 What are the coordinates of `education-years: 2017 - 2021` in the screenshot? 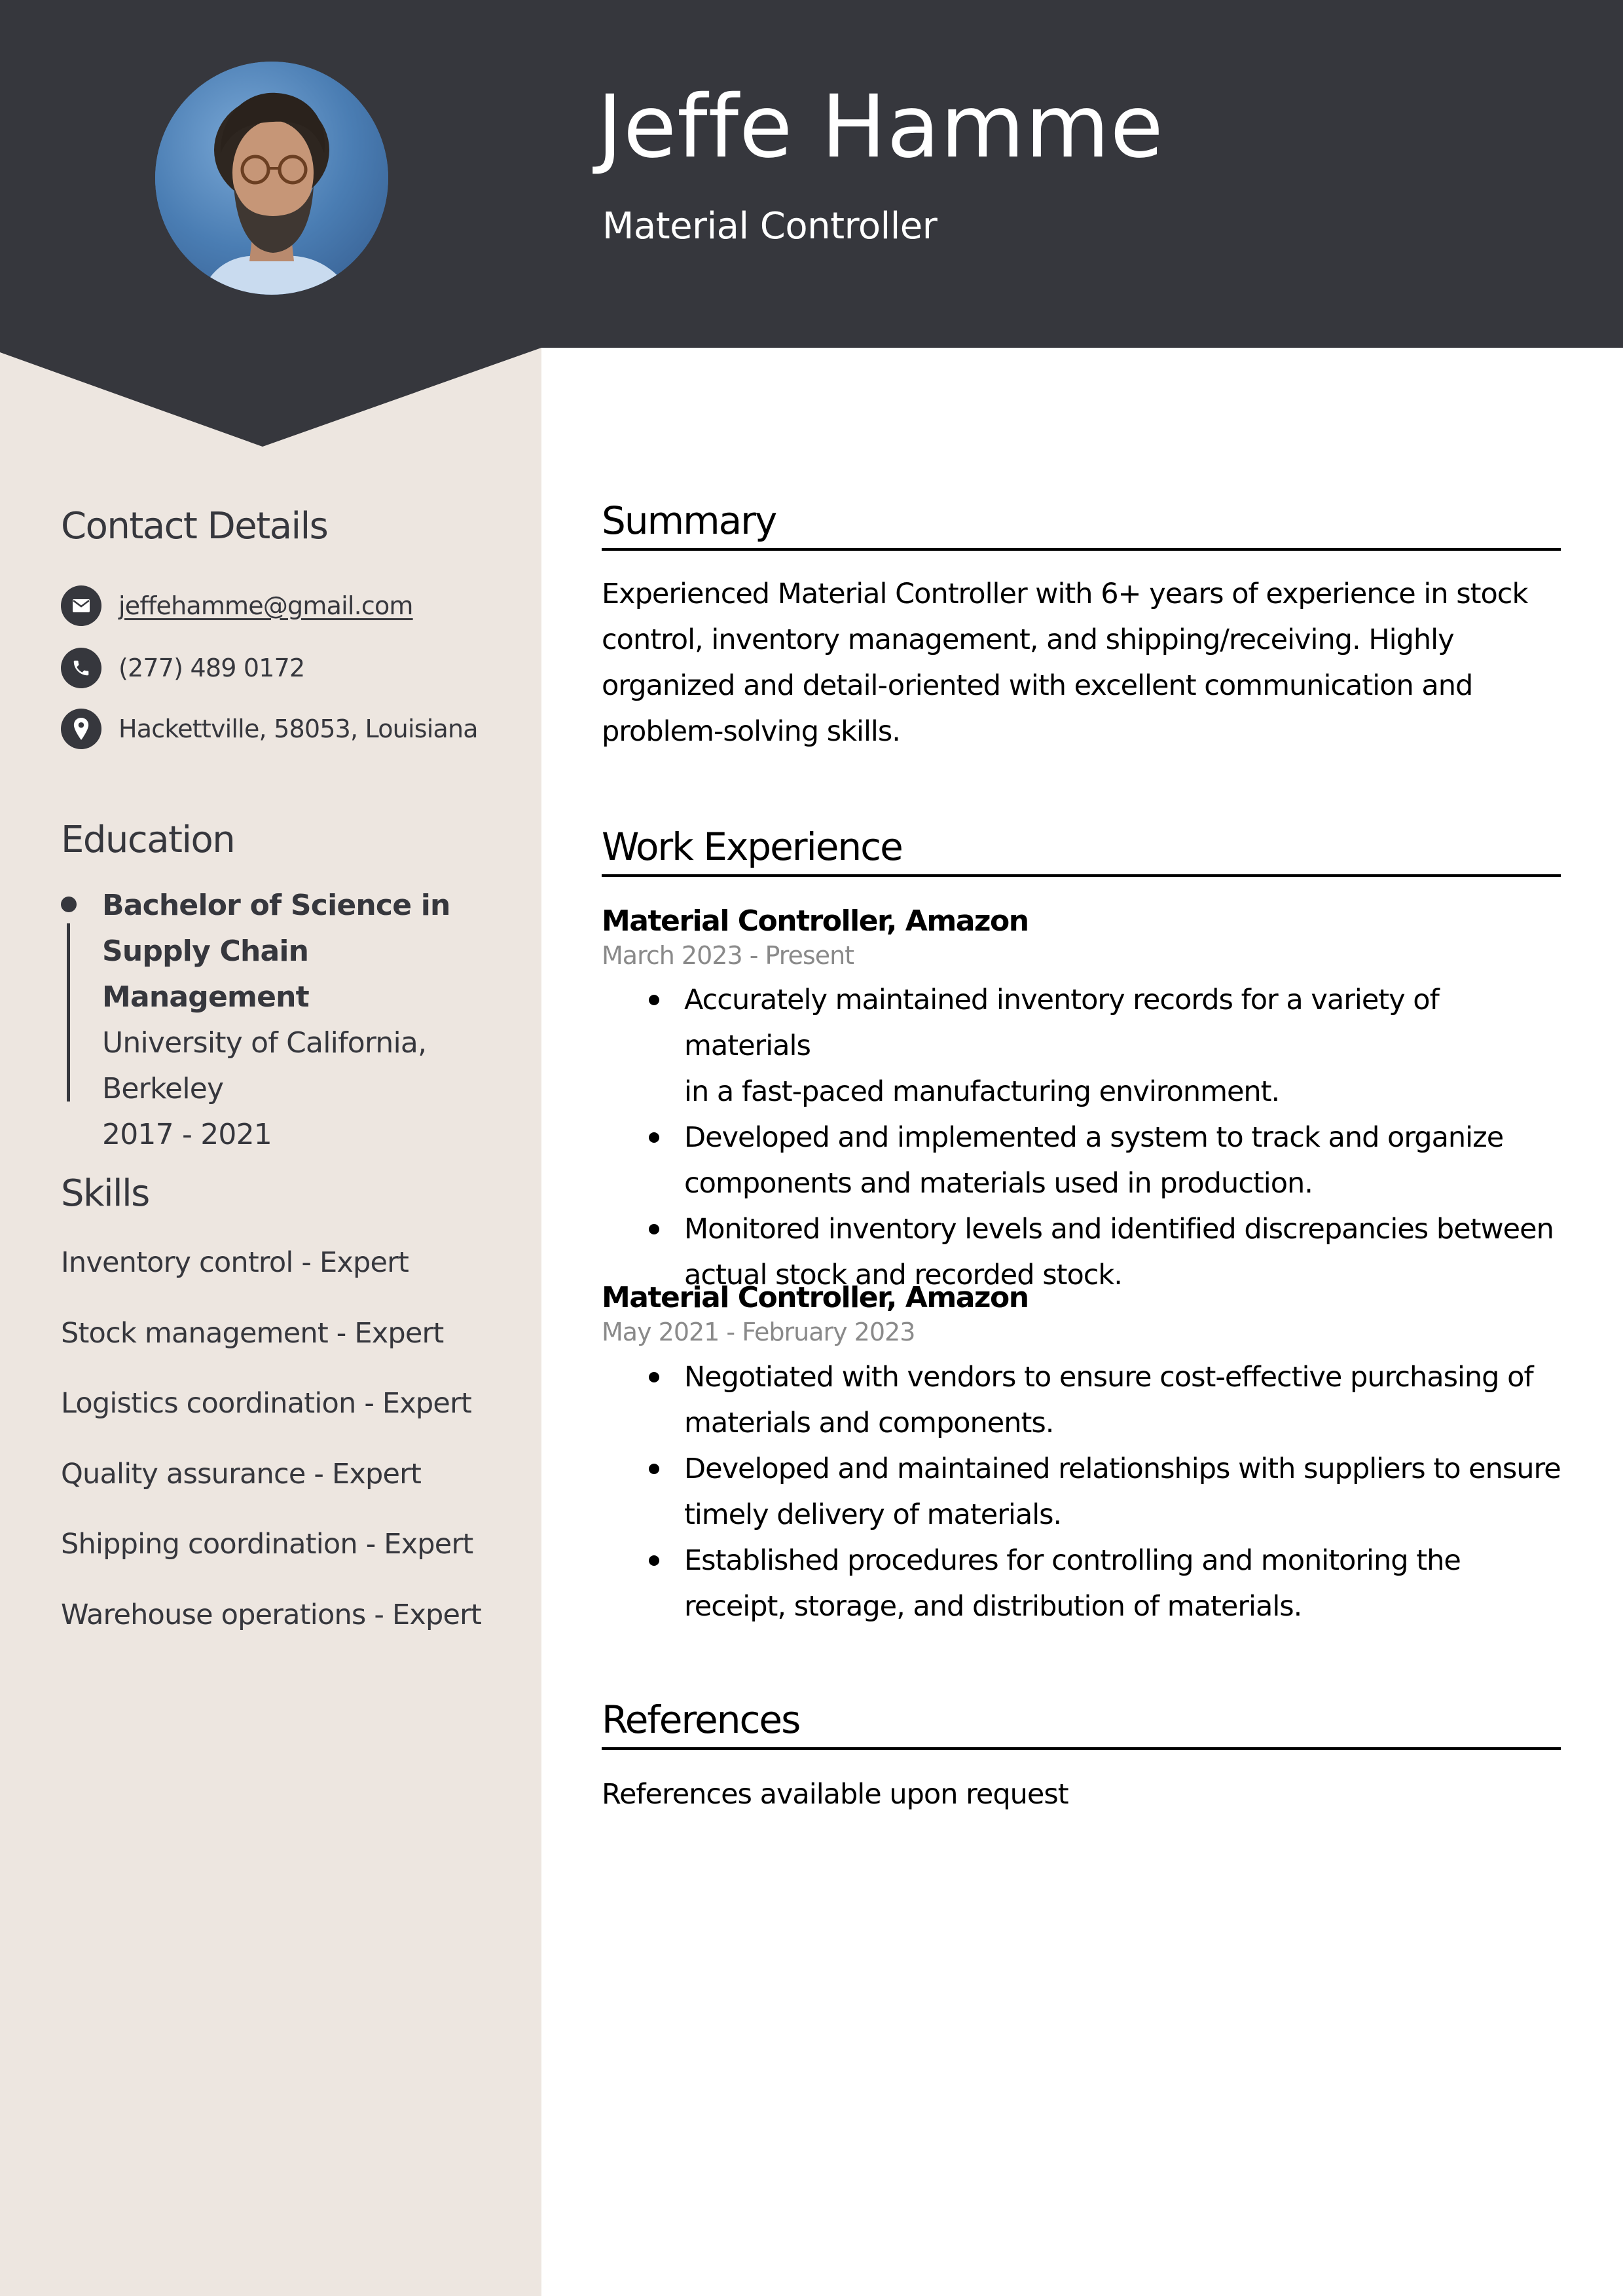 It's located at (187, 1135).